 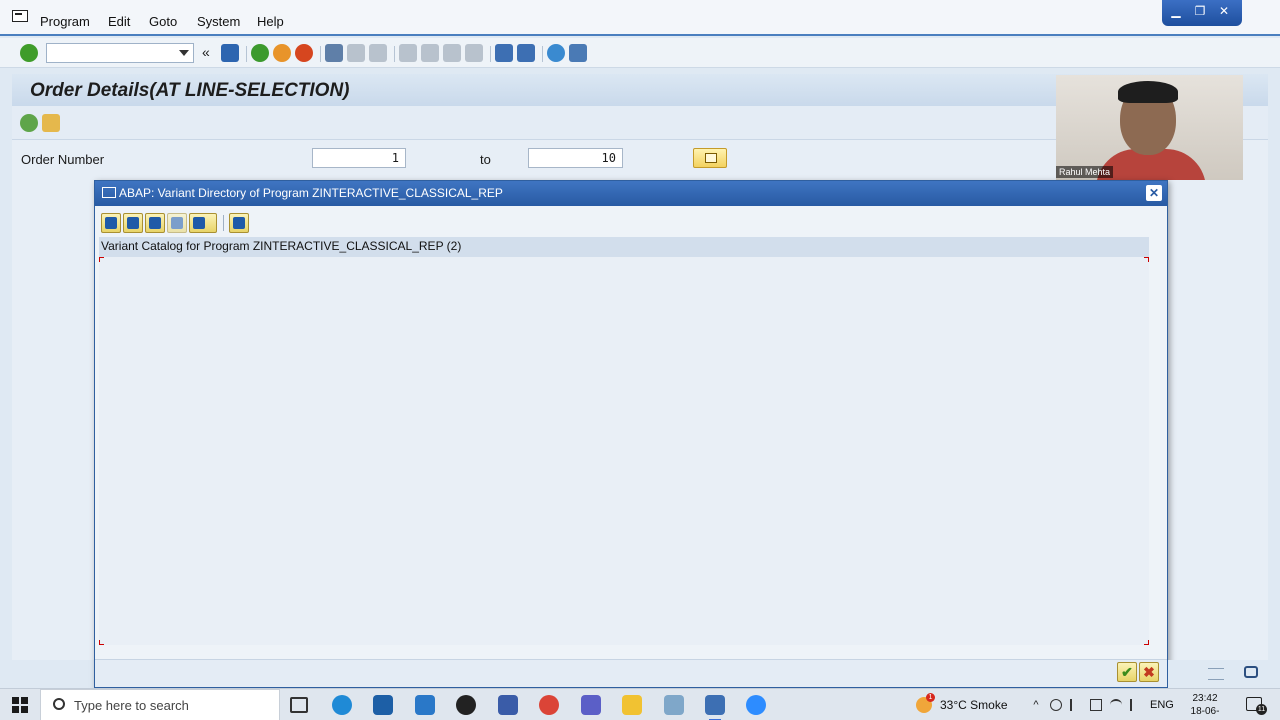 What do you see at coordinates (1154, 193) in the screenshot?
I see `dialog-close-button: ✕` at bounding box center [1154, 193].